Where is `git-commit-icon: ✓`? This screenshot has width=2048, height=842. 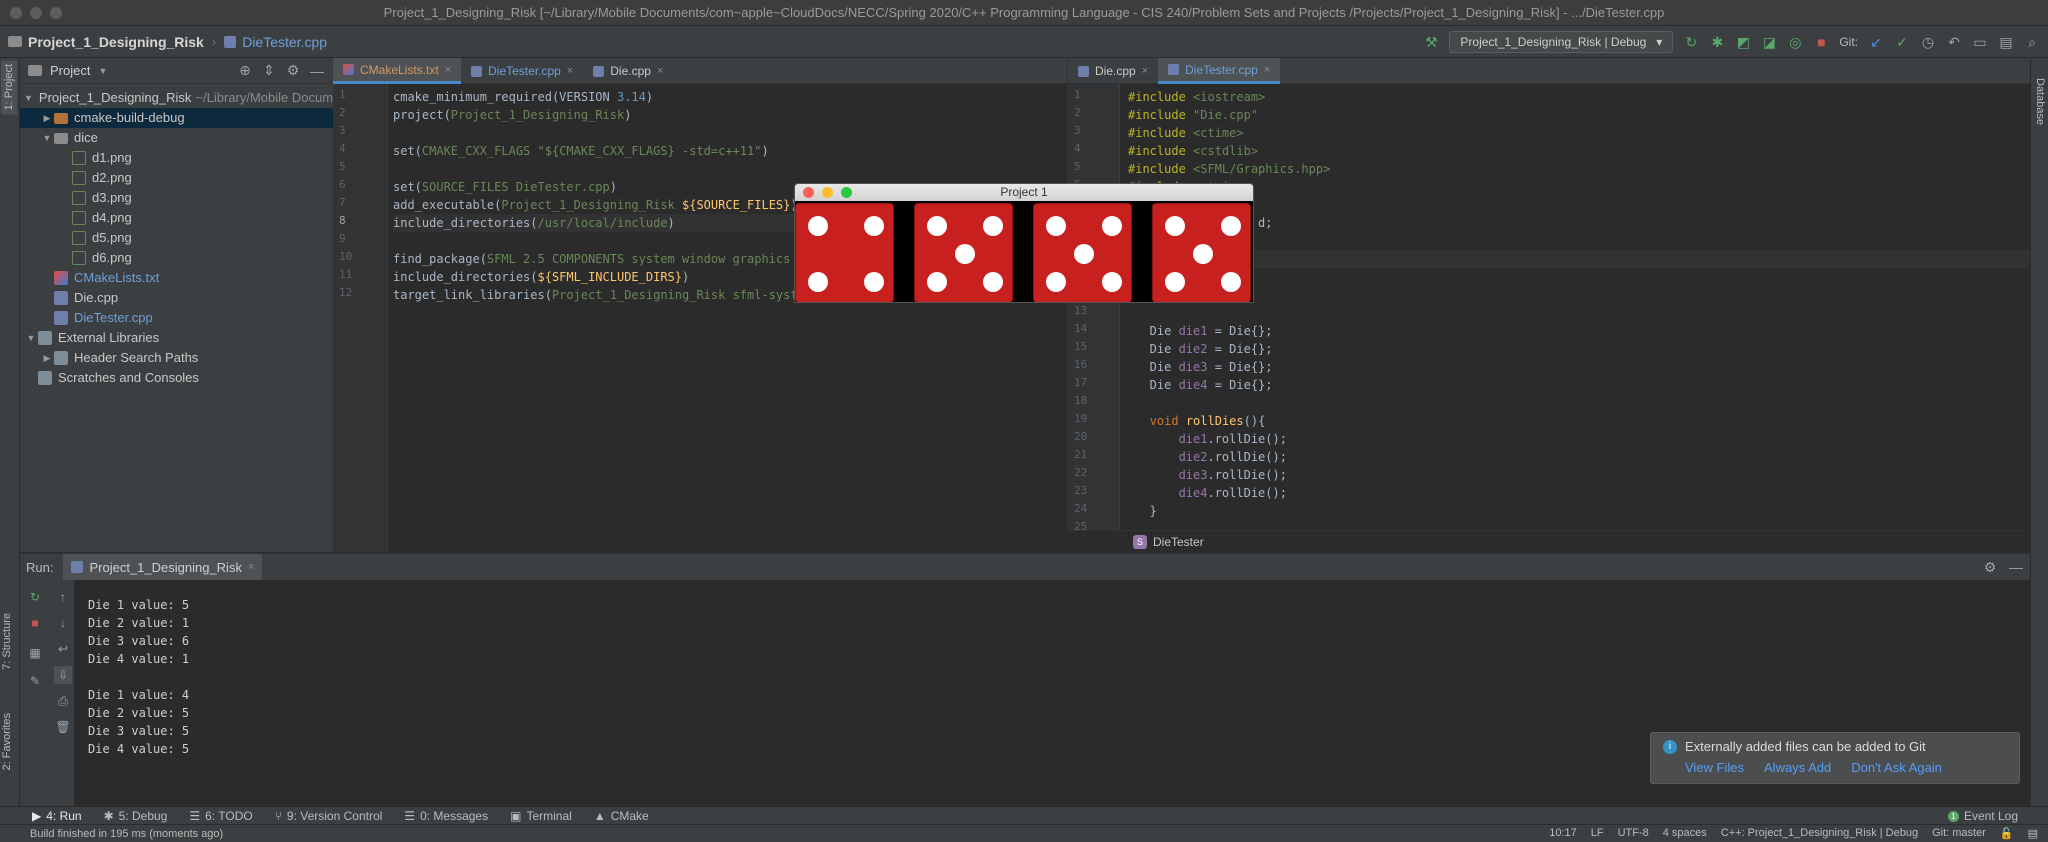
git-commit-icon: ✓ is located at coordinates (1902, 42).